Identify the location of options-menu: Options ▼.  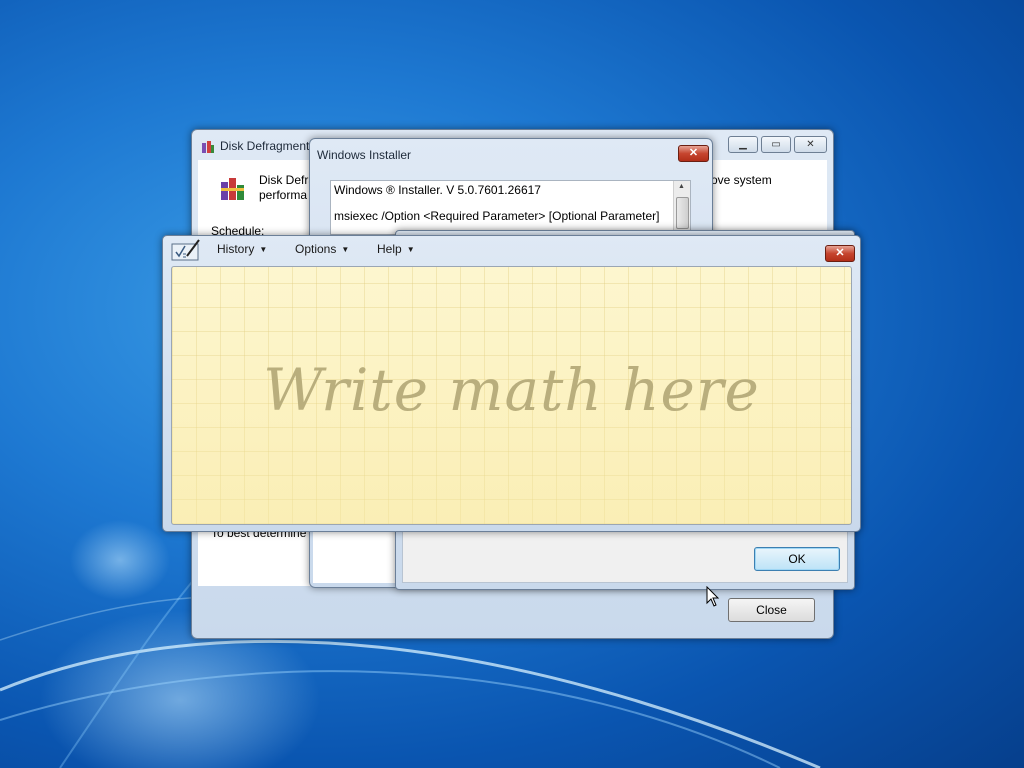
(322, 249).